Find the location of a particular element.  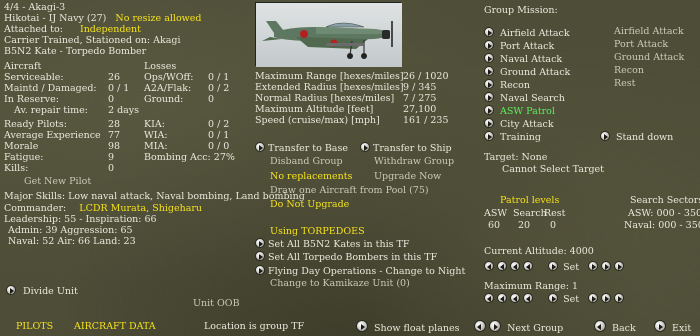

exit-button: Exit is located at coordinates (672, 327).